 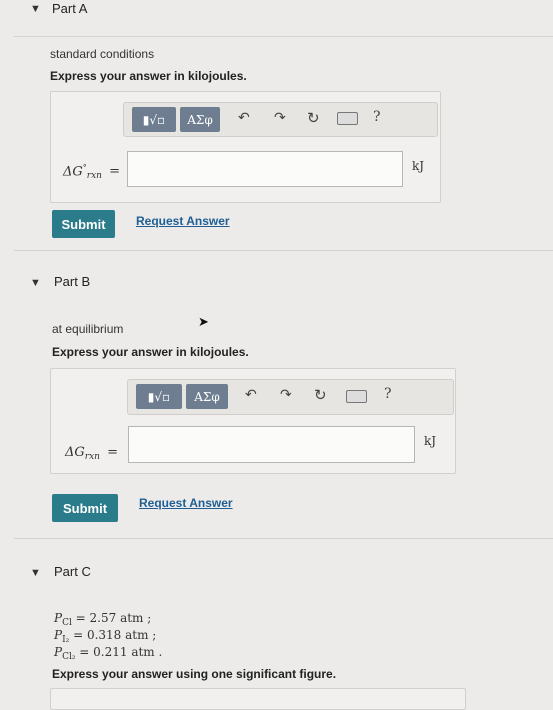 What do you see at coordinates (103, 619) in the screenshot?
I see `pressure-condition: PCl = 2.57 atm ;` at bounding box center [103, 619].